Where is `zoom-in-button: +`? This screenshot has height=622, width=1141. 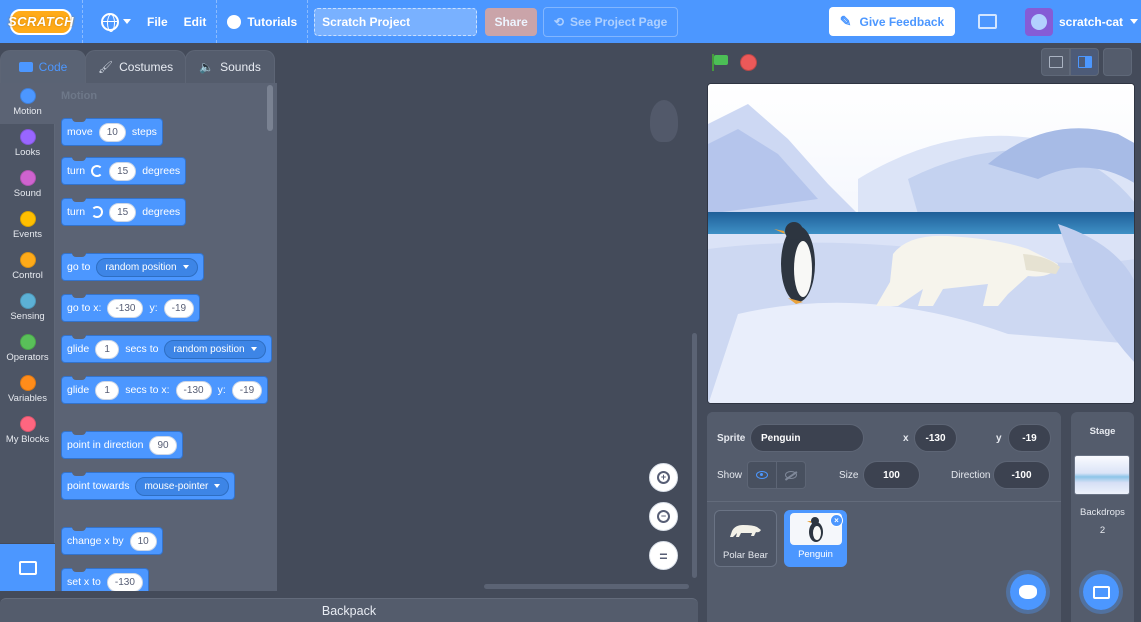
zoom-in-button: + is located at coordinates (663, 477).